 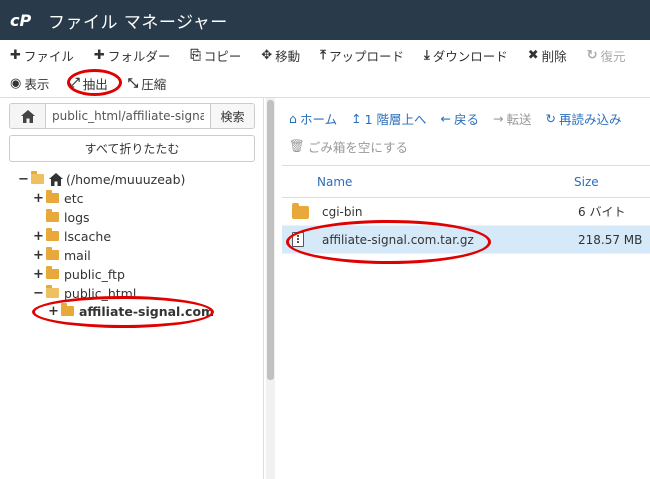 I want to click on home-nav-button: ⌂ ホーム, so click(x=313, y=118).